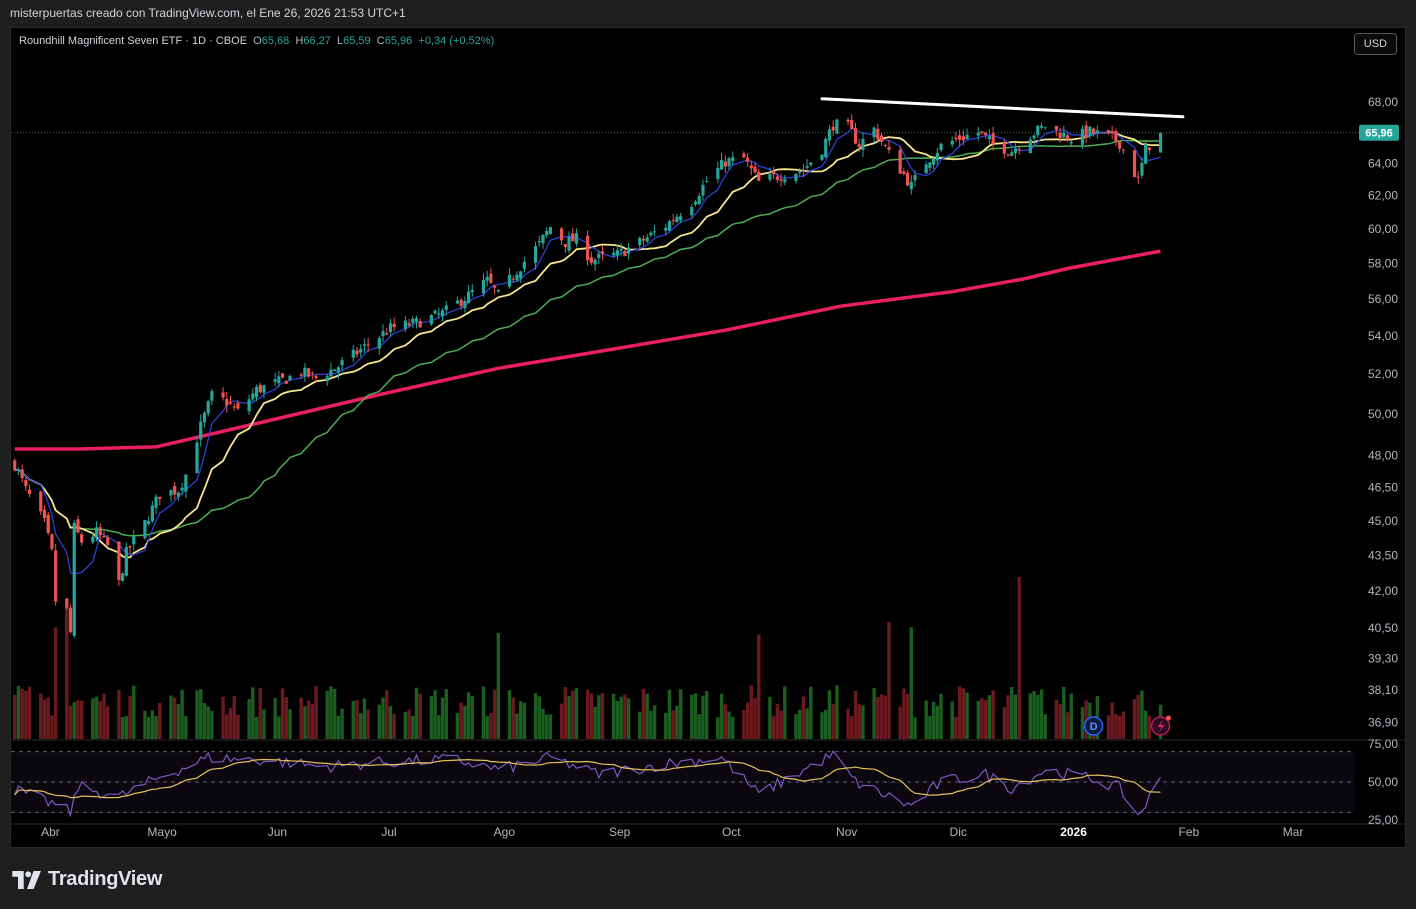 The height and width of the screenshot is (909, 1416). Describe the element at coordinates (357, 41) in the screenshot. I see `low-value: 65,59` at that location.